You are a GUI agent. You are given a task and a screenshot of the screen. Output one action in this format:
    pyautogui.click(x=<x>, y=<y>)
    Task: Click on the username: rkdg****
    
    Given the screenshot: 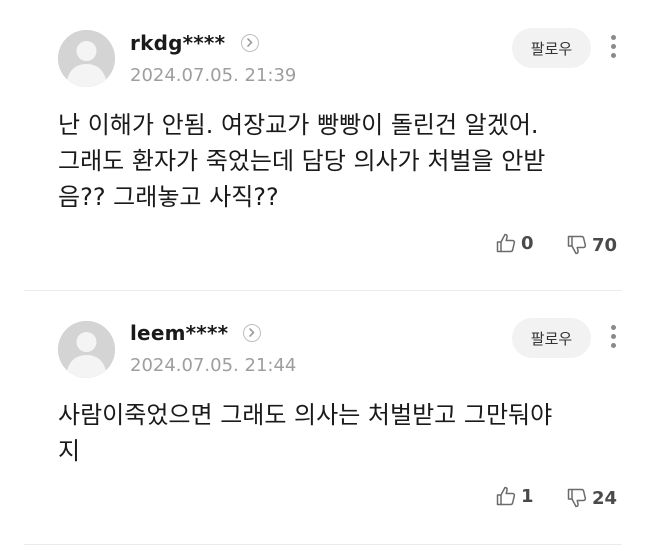 What is the action you would take?
    pyautogui.click(x=177, y=43)
    